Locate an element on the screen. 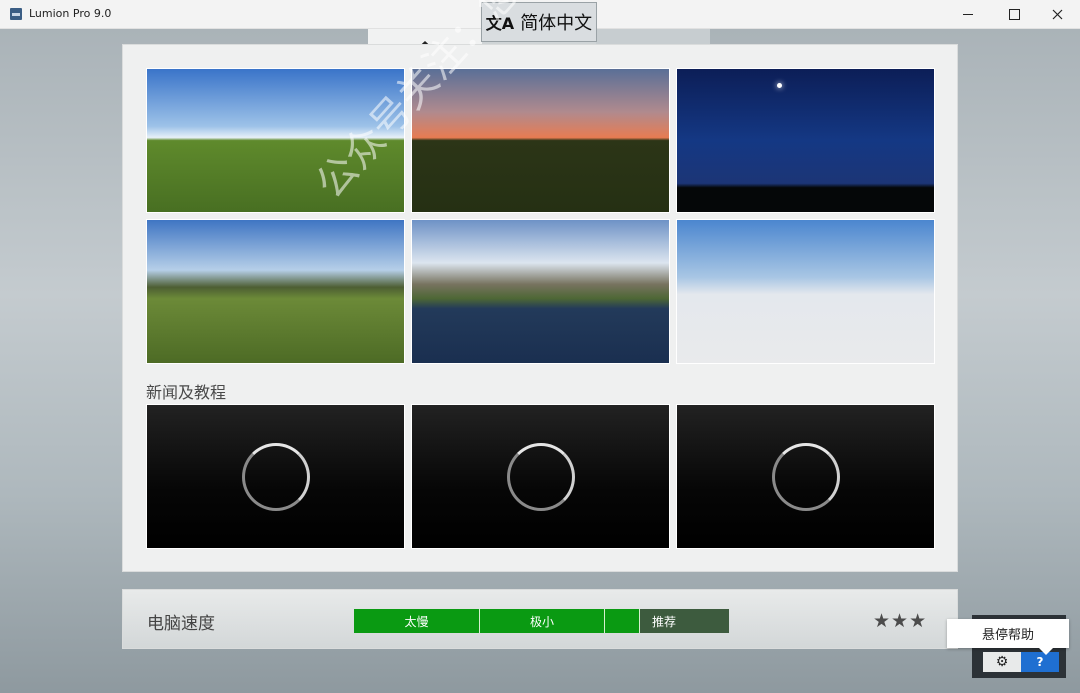  scene-hills-grass is located at coordinates (275, 291).